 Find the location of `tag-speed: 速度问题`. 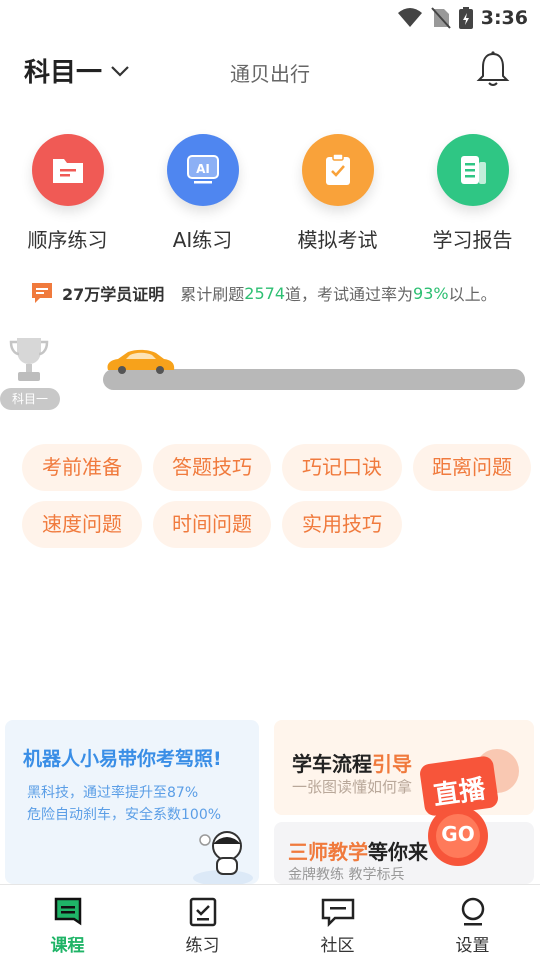

tag-speed: 速度问题 is located at coordinates (82, 524).